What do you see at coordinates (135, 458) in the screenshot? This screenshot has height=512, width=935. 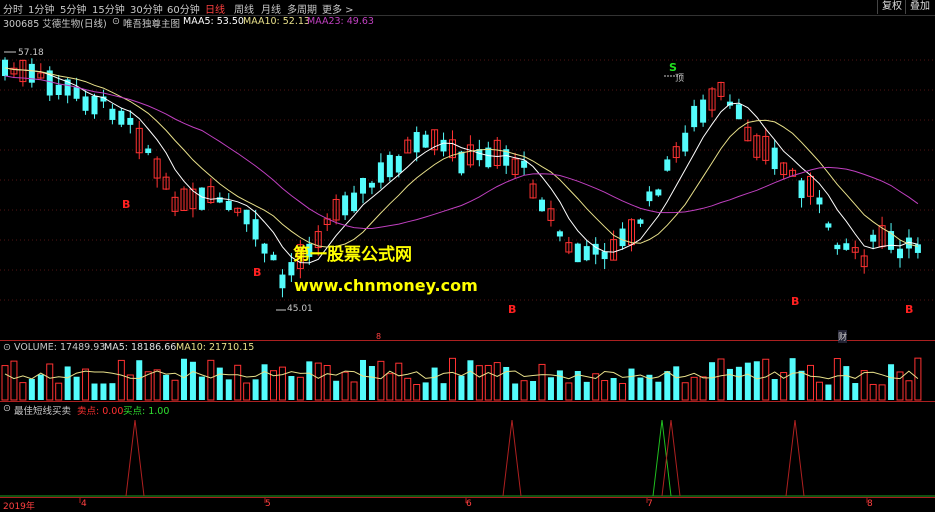 I see `signal-spike` at bounding box center [135, 458].